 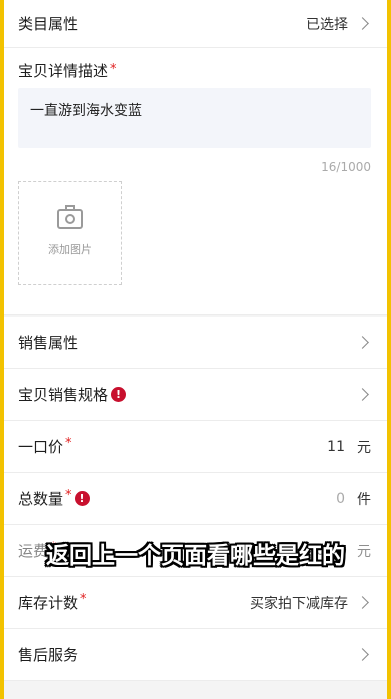 I want to click on video-caption: 返回上一个页面看哪些是红的, so click(x=195, y=556).